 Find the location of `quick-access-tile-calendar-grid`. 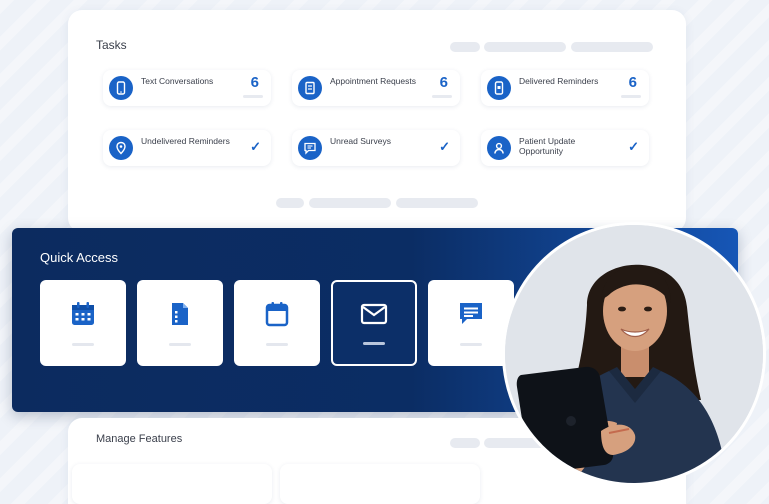

quick-access-tile-calendar-grid is located at coordinates (83, 323).